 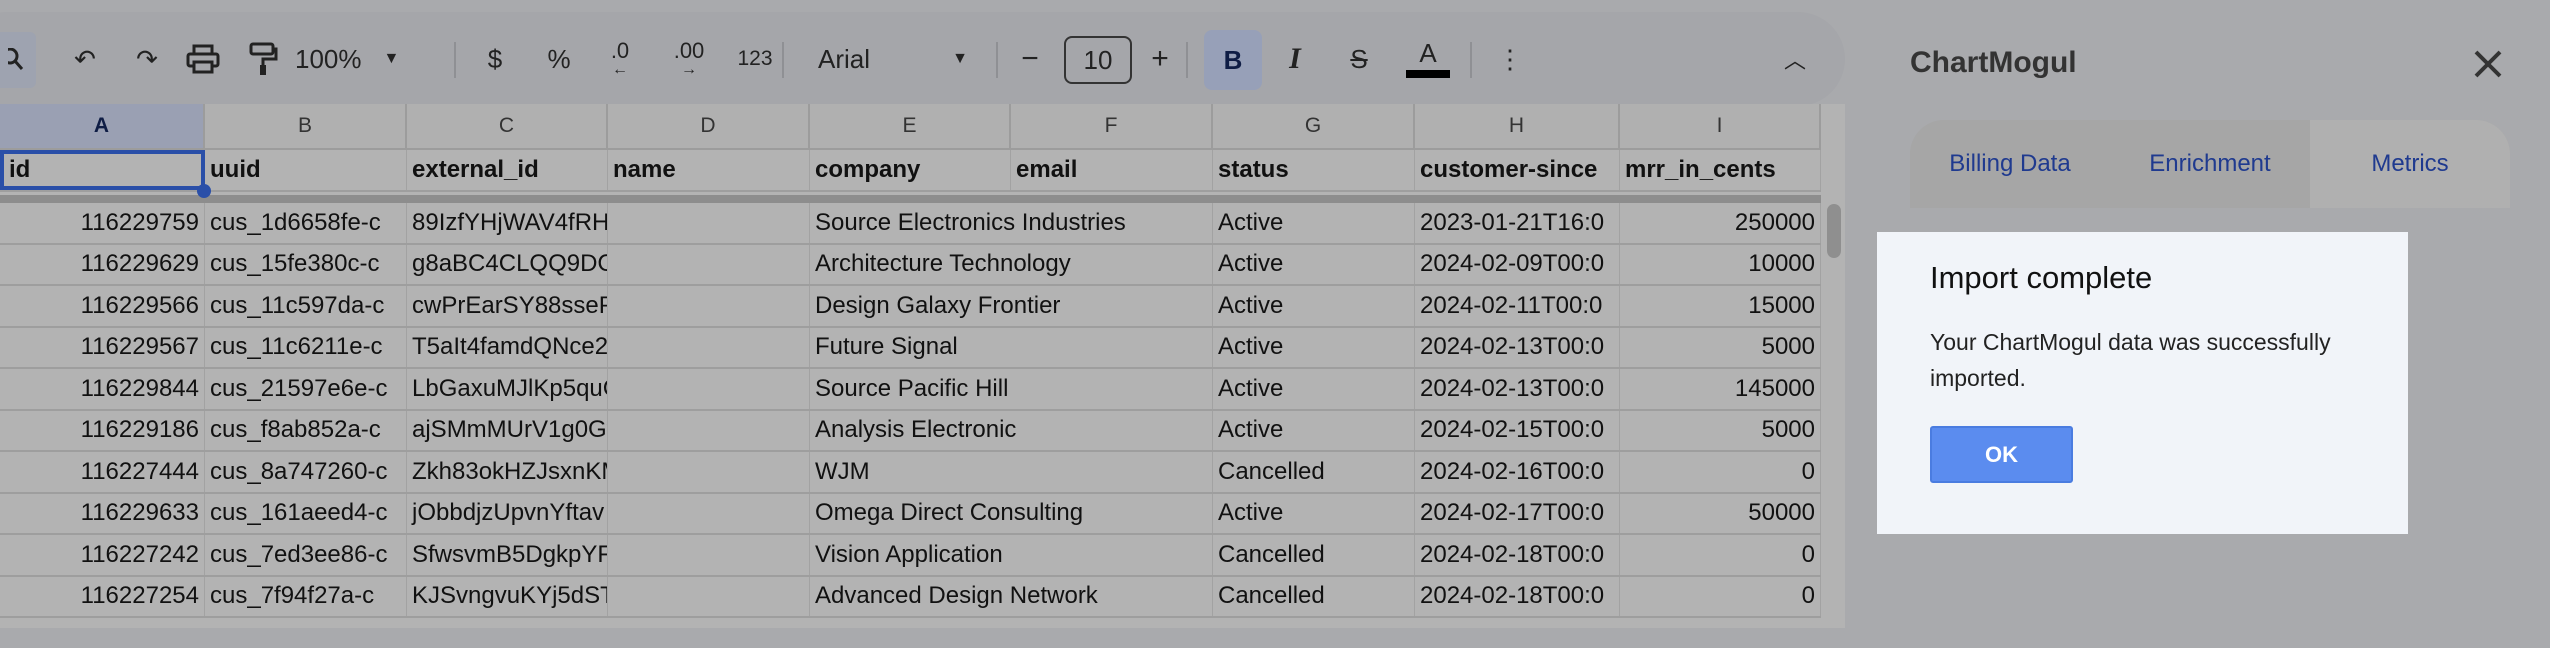 I want to click on selection-handle, so click(x=204, y=191).